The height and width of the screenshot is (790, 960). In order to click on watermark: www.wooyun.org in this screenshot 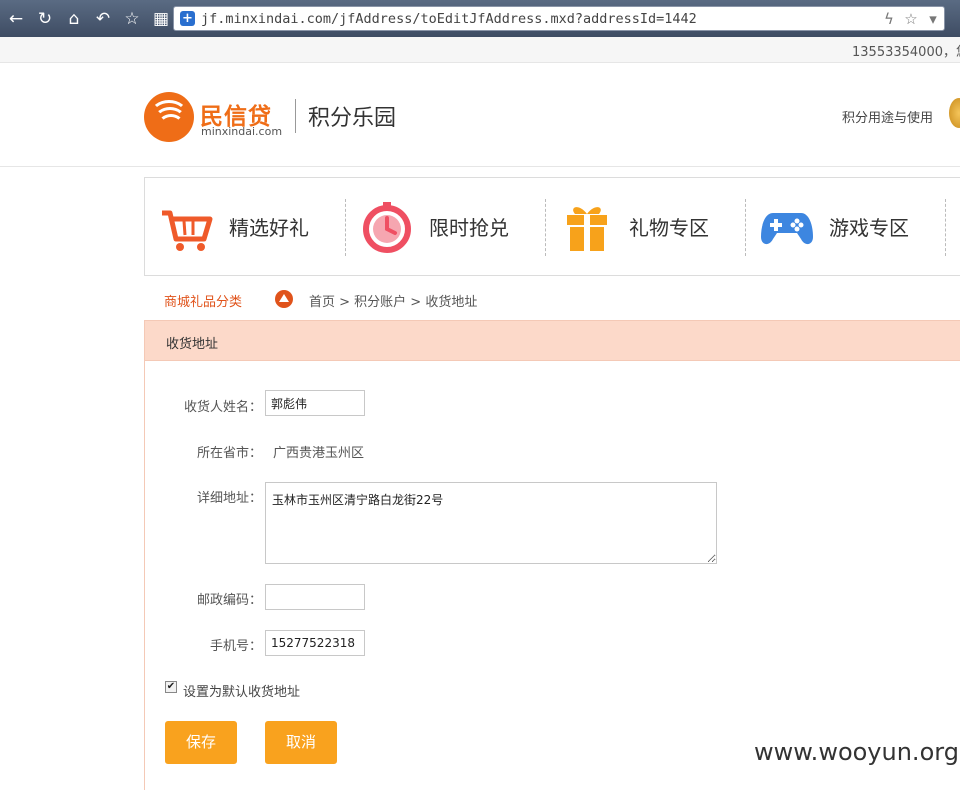, I will do `click(856, 752)`.